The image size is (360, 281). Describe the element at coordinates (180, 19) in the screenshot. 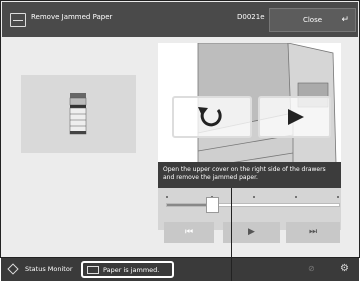

I see `title-bar: Remove Jammed Paper D0021e Close ↵` at that location.